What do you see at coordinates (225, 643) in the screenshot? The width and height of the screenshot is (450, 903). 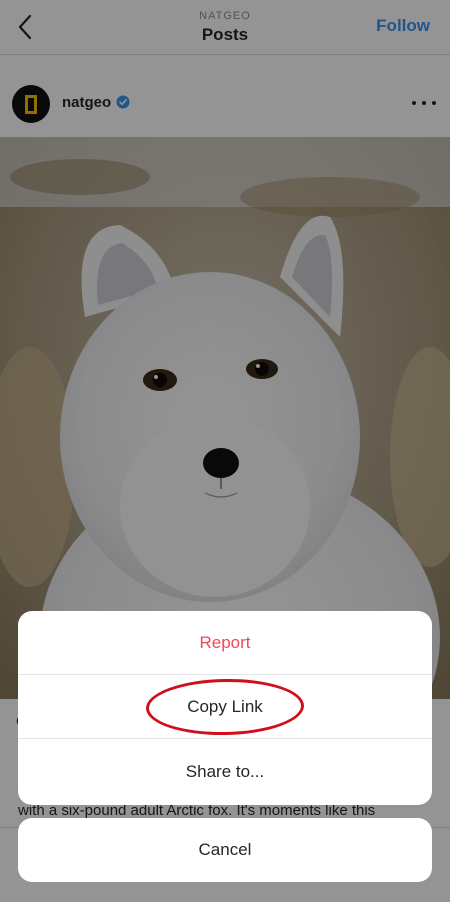 I see `report-option: Report` at bounding box center [225, 643].